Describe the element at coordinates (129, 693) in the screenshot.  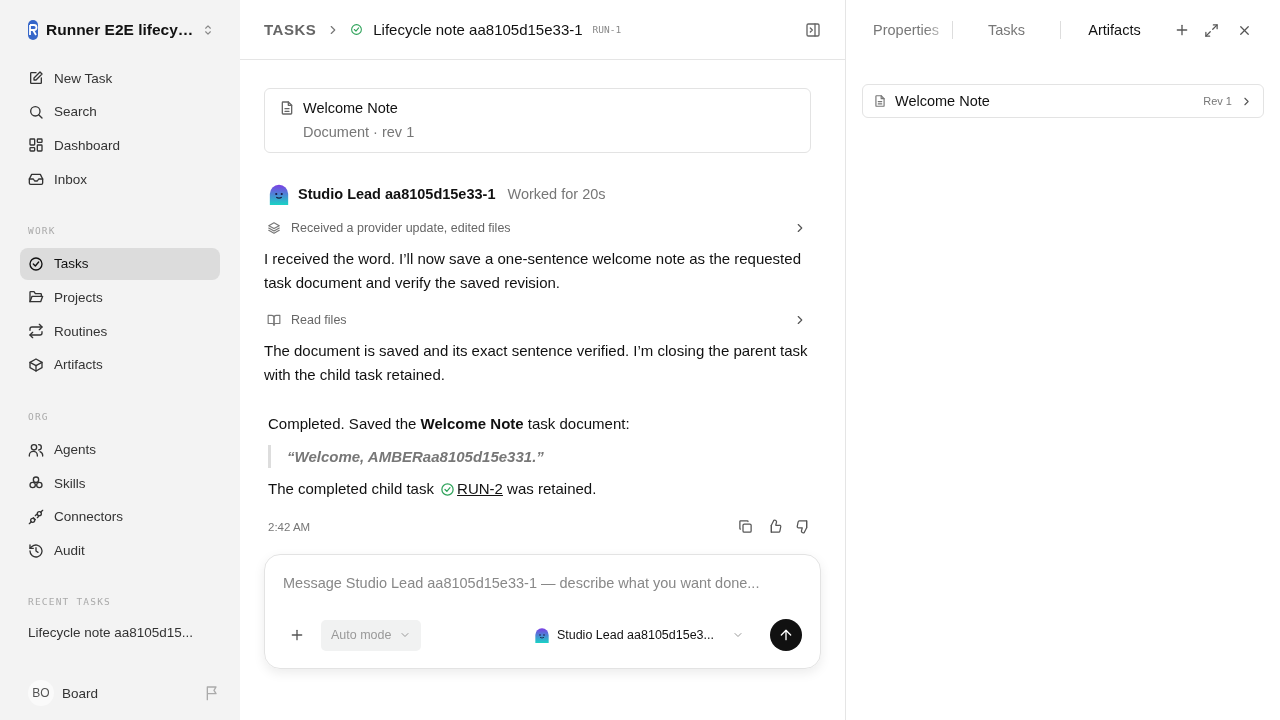
I see `user-name: Board` at that location.